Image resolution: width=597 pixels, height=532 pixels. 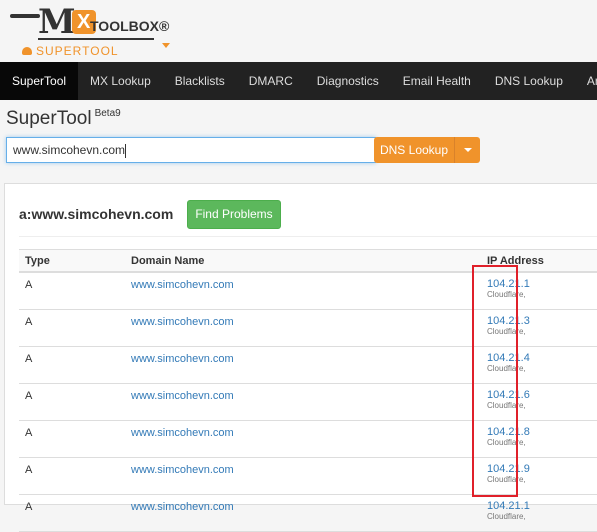 I want to click on nav-item-mx-lookup: MX Lookup, so click(x=120, y=81).